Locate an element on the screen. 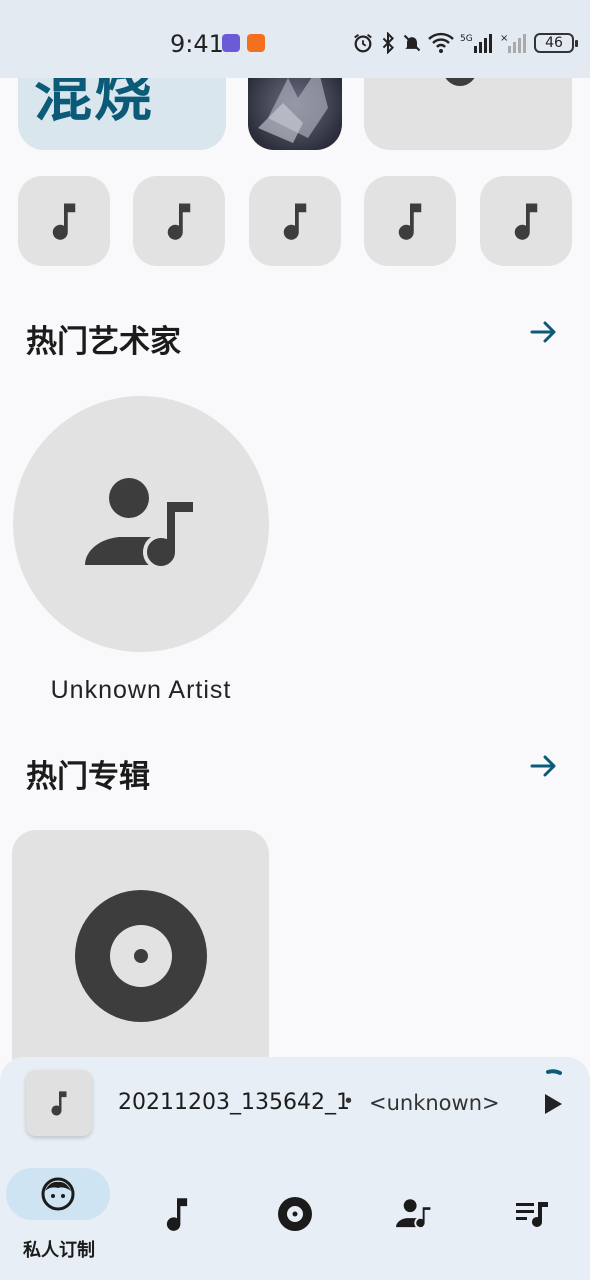 The image size is (590, 1280). battery-level: 46 is located at coordinates (554, 43).